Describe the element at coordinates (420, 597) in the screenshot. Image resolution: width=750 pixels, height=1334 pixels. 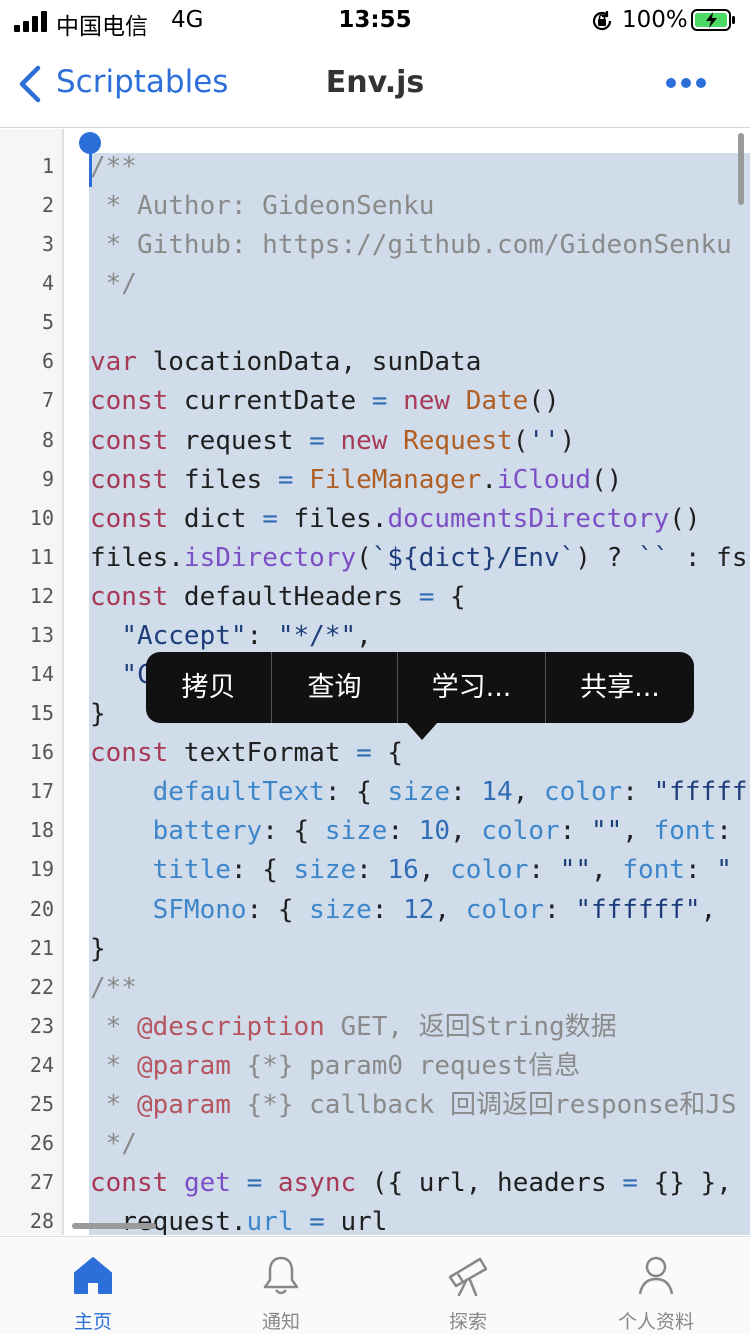
I see `code-line: const defaultHeaders = {` at that location.